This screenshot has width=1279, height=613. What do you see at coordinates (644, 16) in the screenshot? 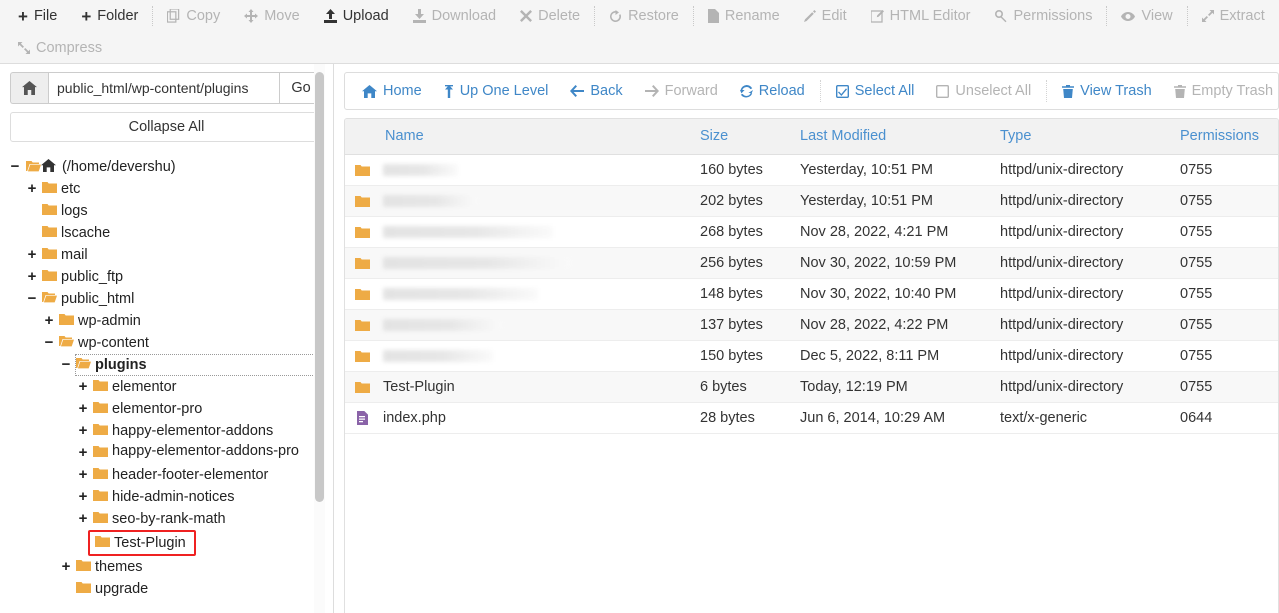
I see `toolbar-button-restore: Restore` at bounding box center [644, 16].